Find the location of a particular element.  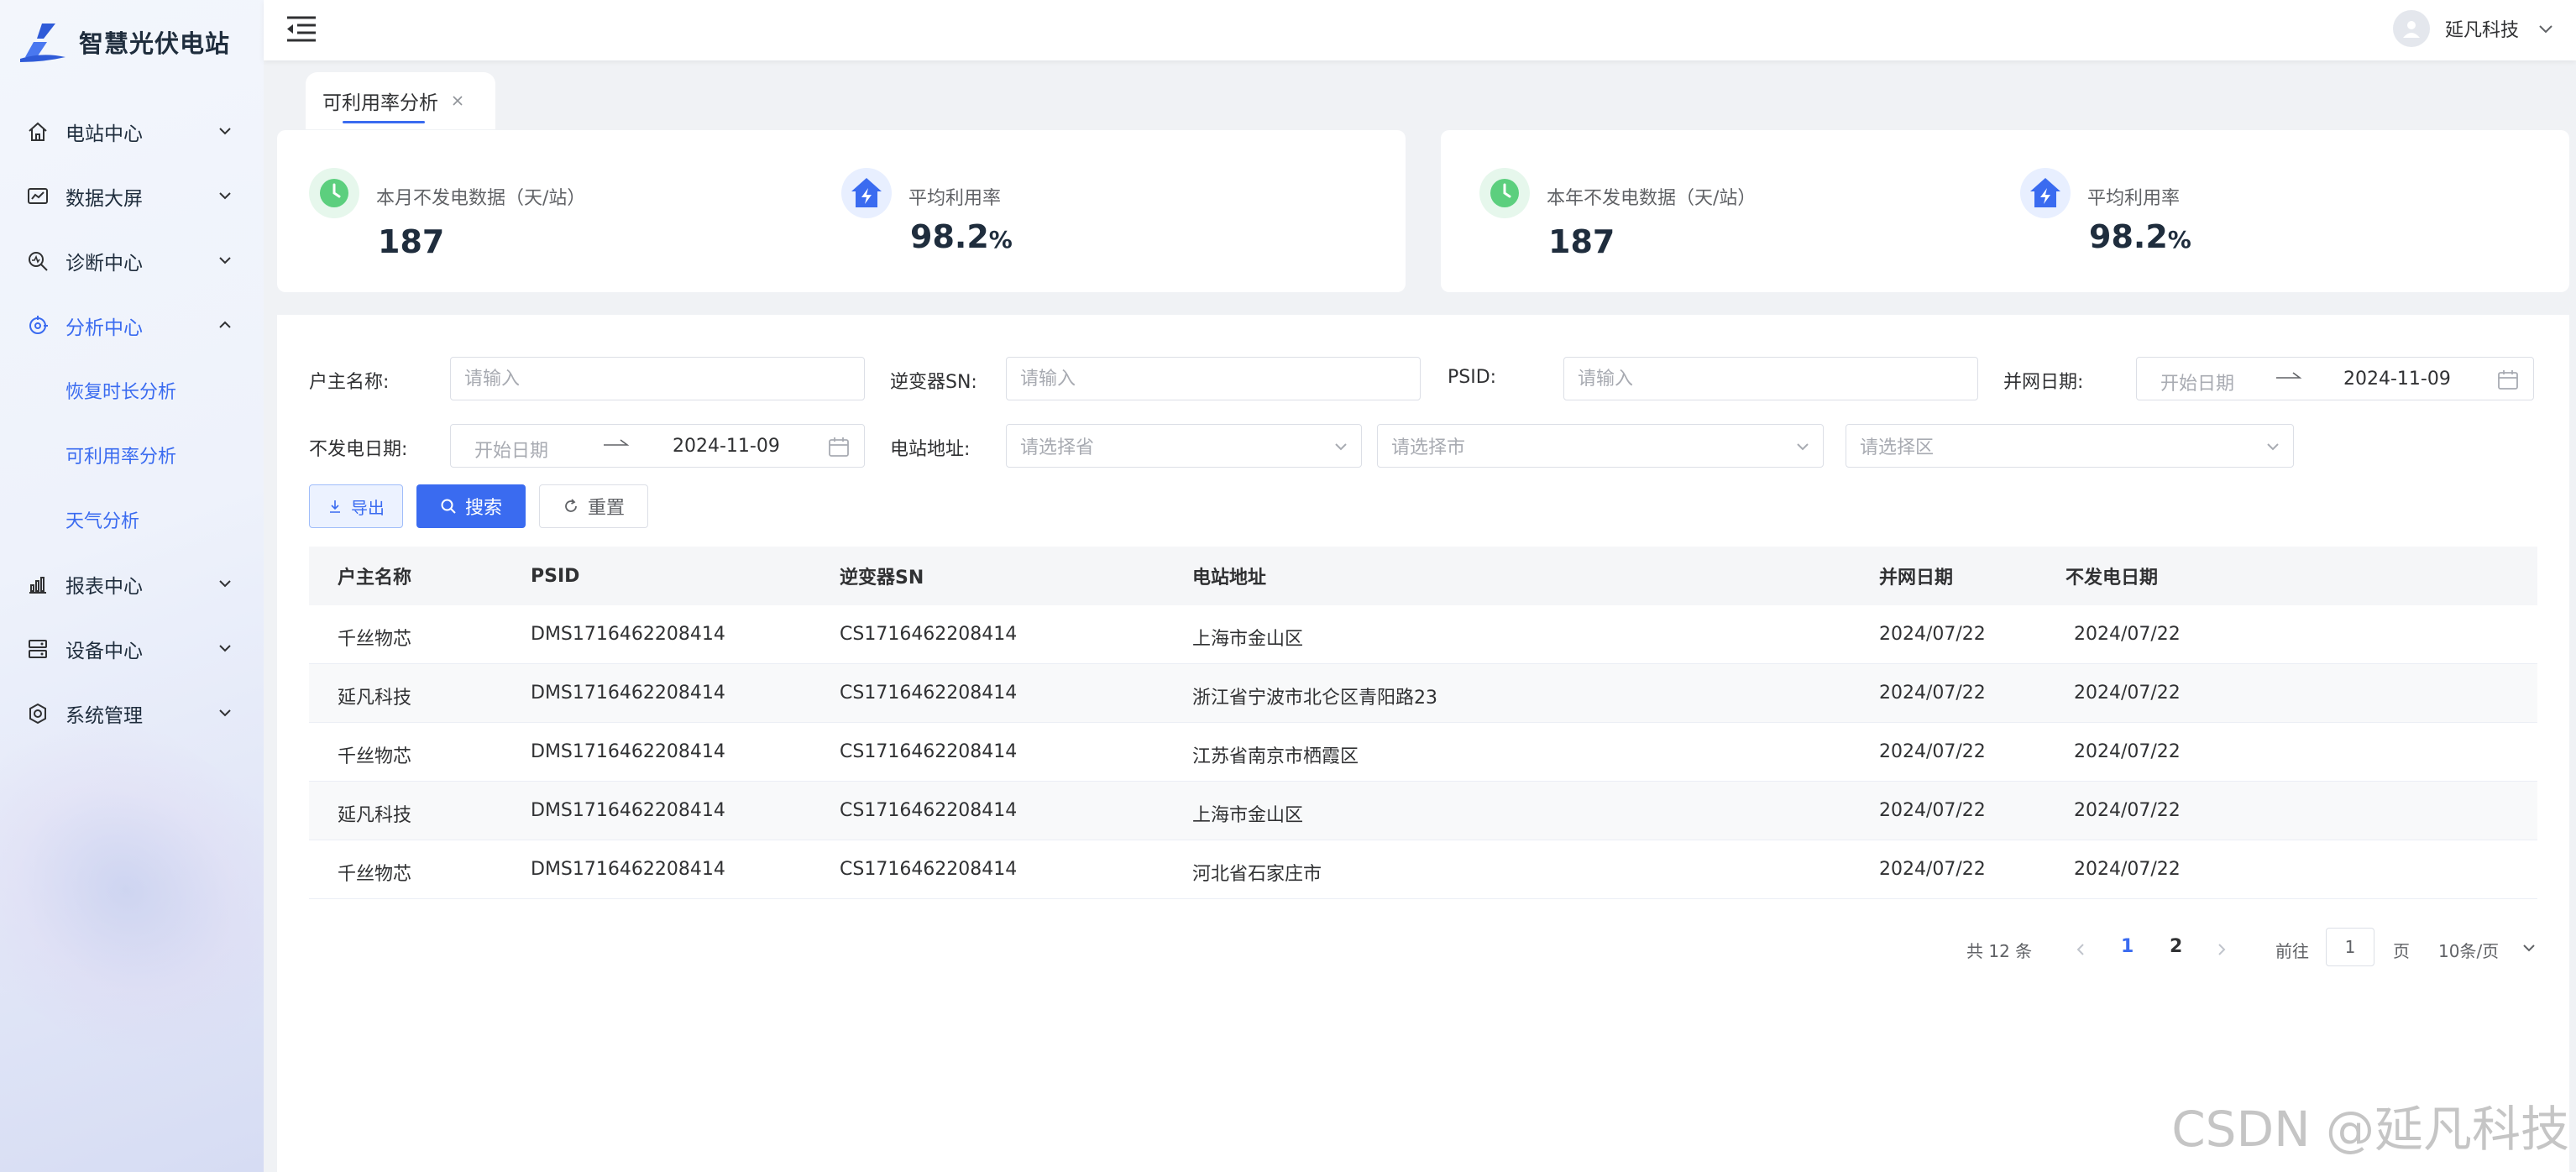

reset-button-label: 重置 is located at coordinates (606, 508).